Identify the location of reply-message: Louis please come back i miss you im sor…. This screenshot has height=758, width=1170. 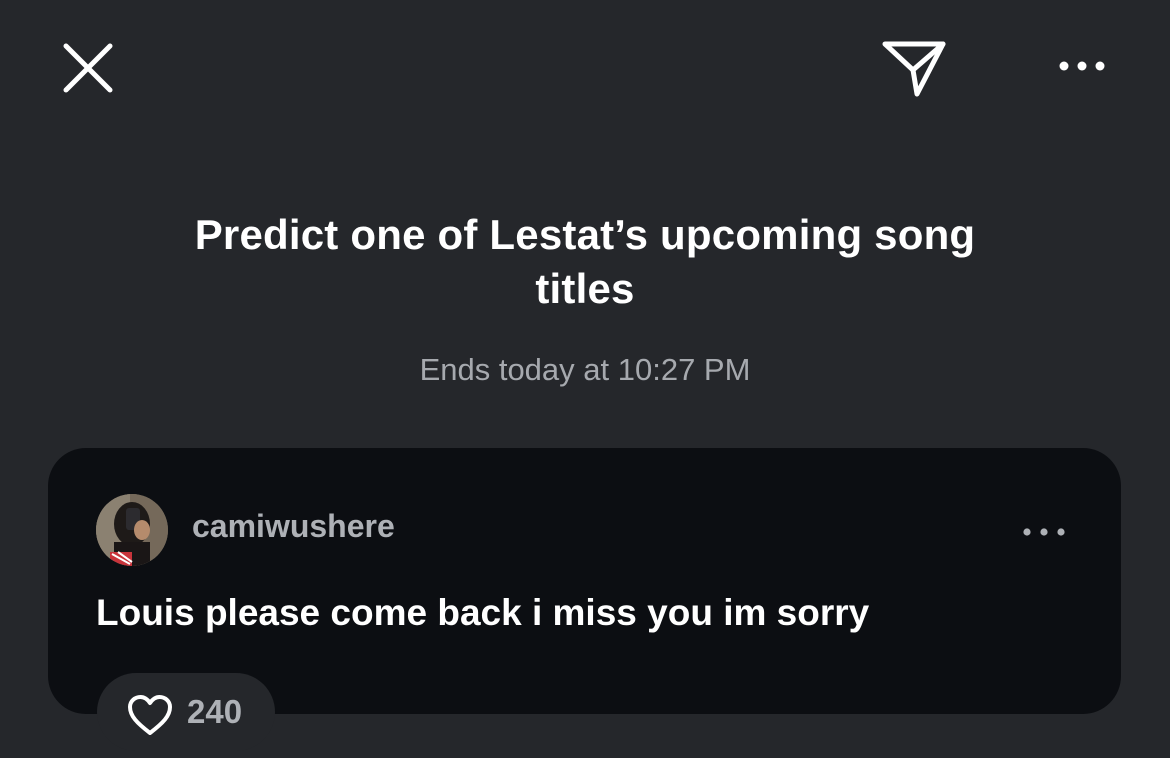
(483, 612).